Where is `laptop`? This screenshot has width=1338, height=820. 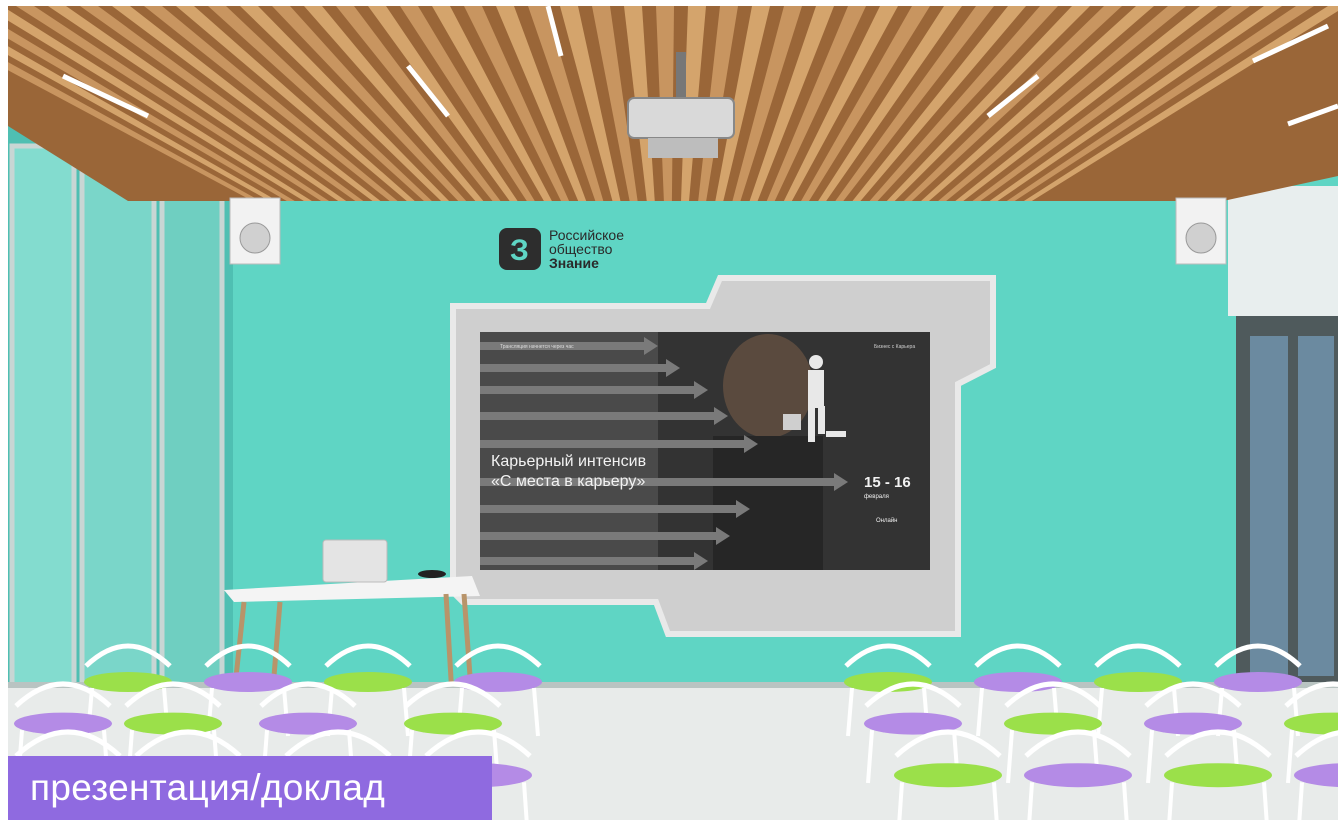 laptop is located at coordinates (355, 561).